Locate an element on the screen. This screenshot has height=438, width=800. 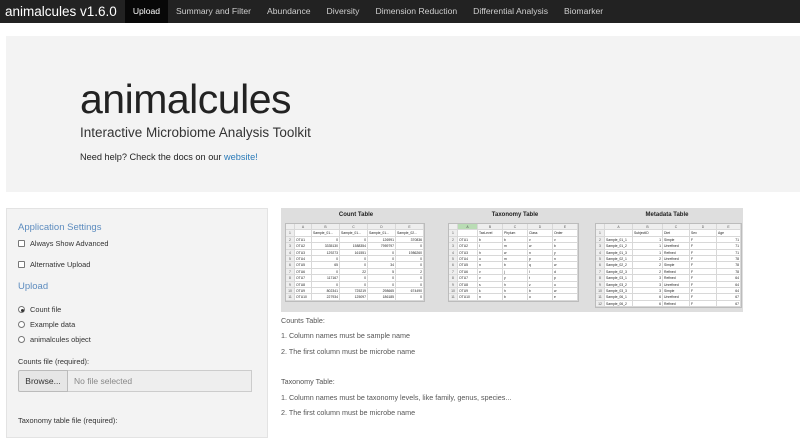
sheet-row: 11 OTU10 n b o e is located at coordinates (513, 297).